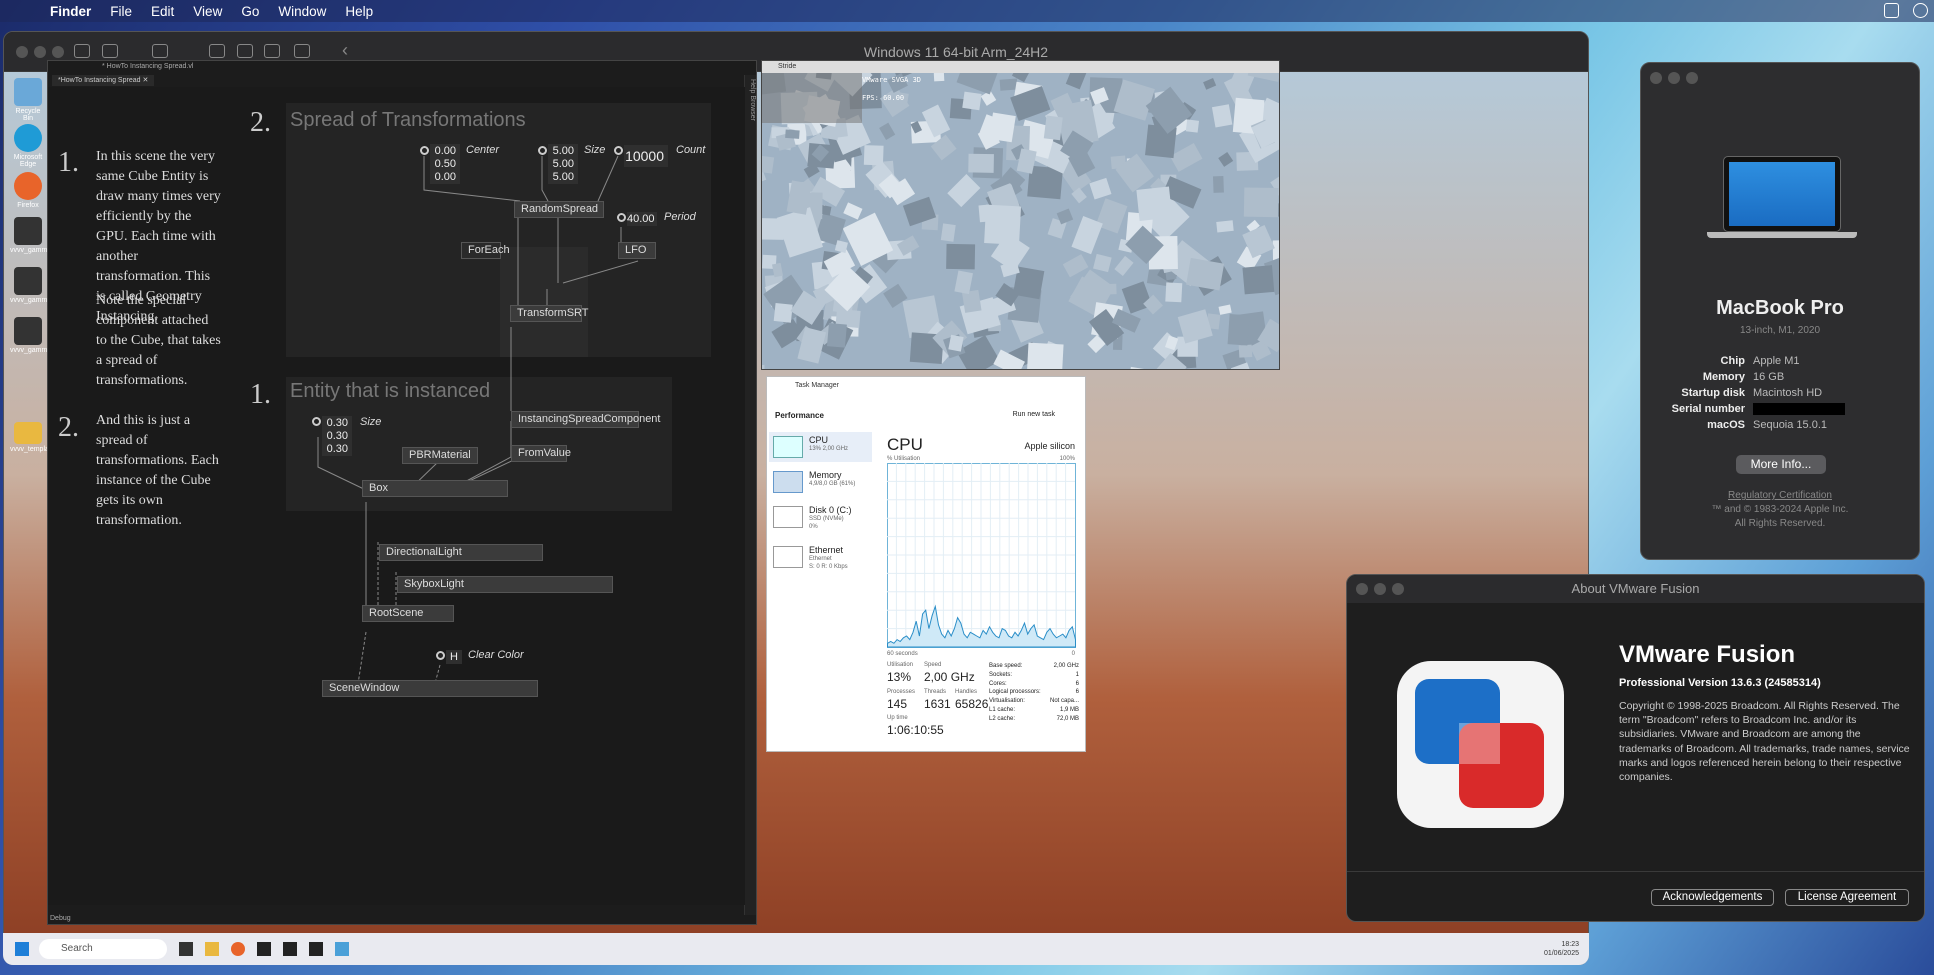  I want to click on center-x: 0.00, so click(445, 151).